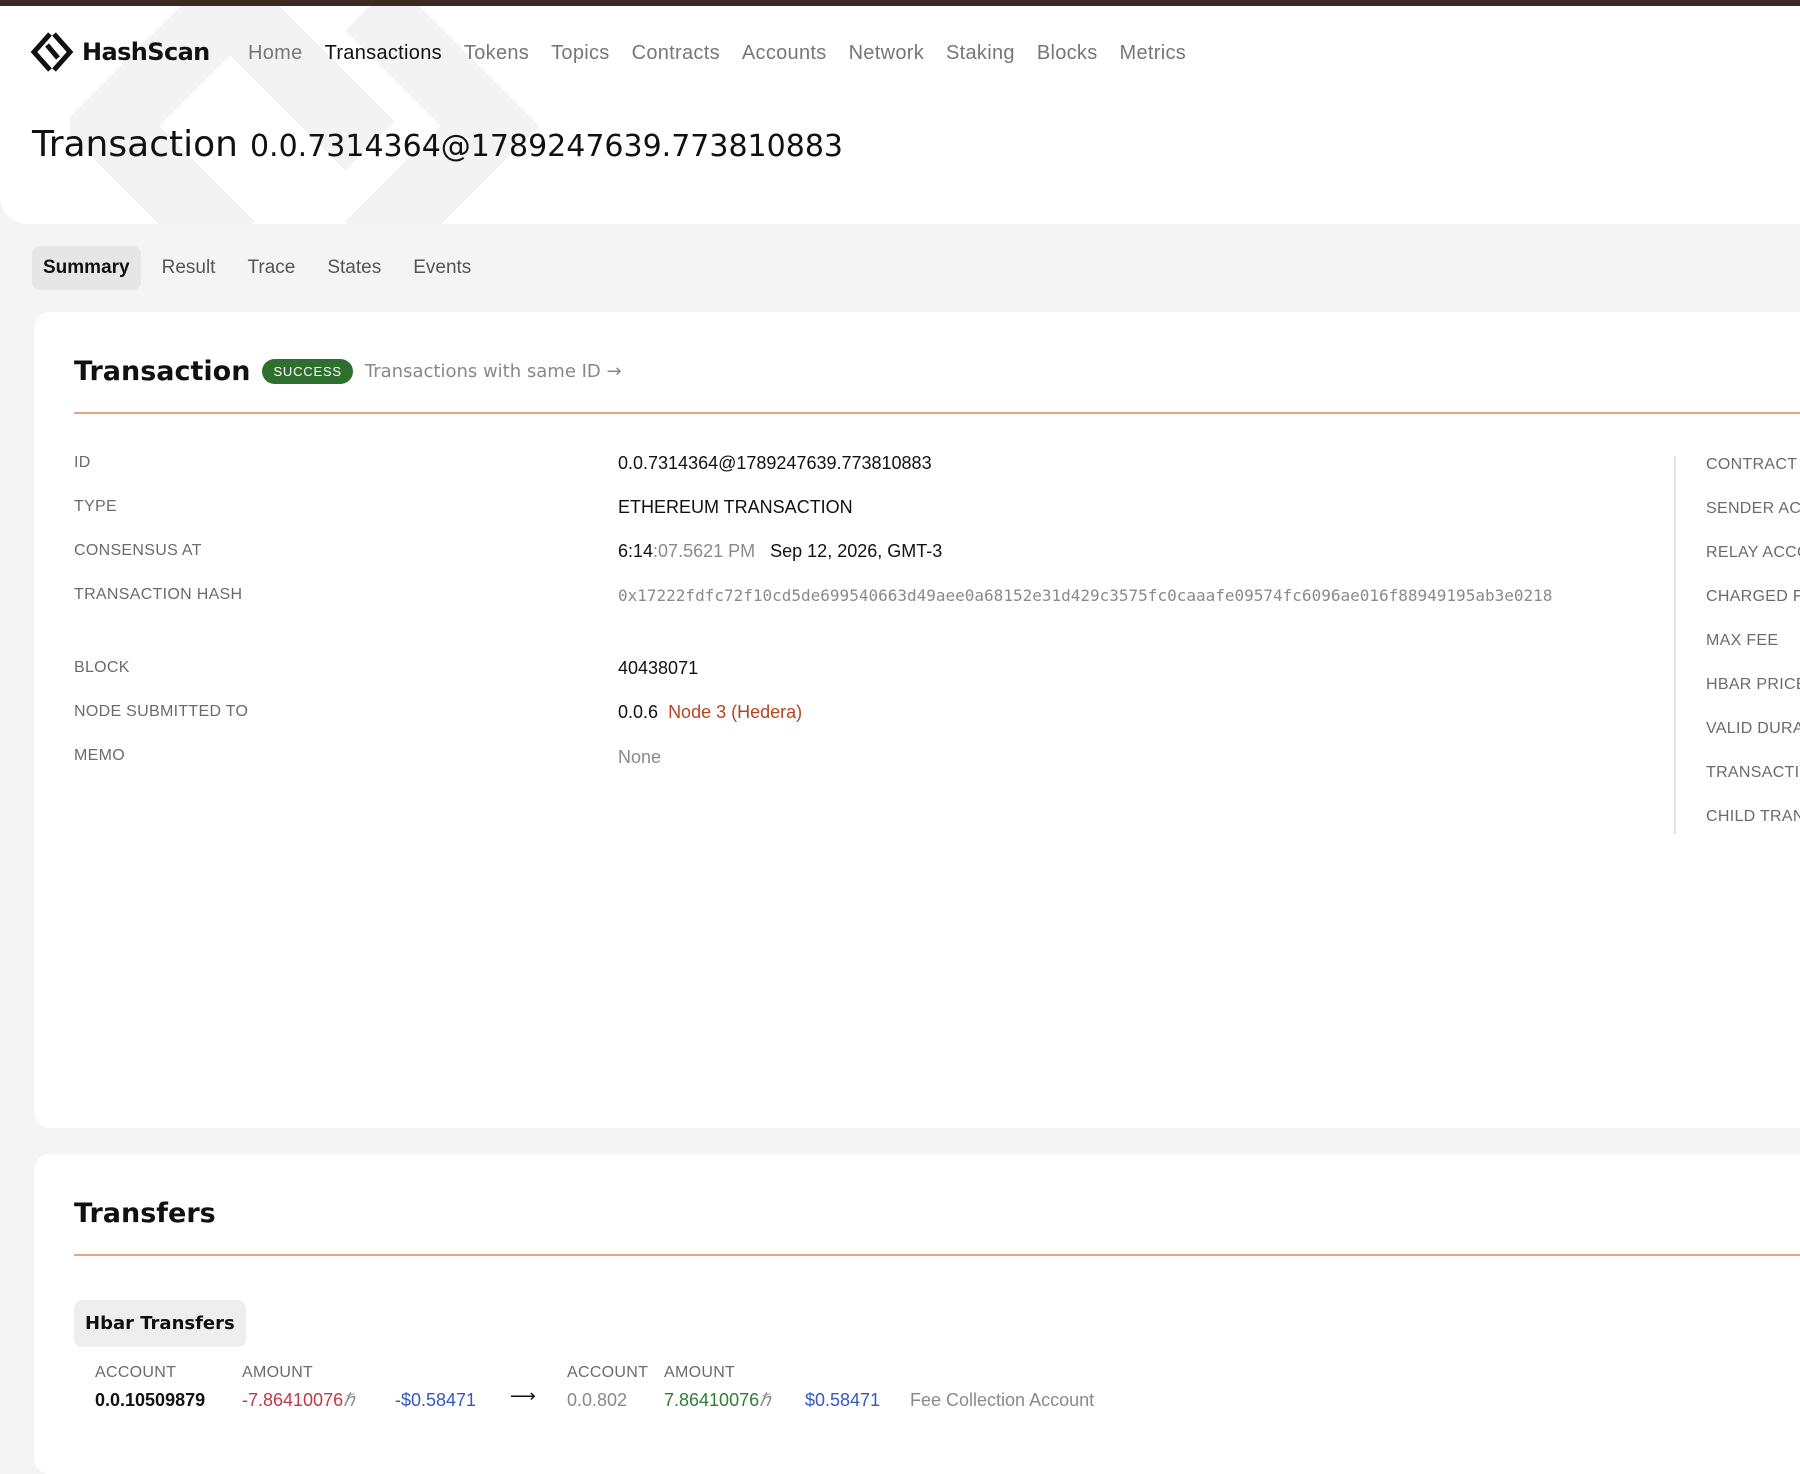 The height and width of the screenshot is (1474, 1800). I want to click on nav-metrics: Metrics, so click(1153, 53).